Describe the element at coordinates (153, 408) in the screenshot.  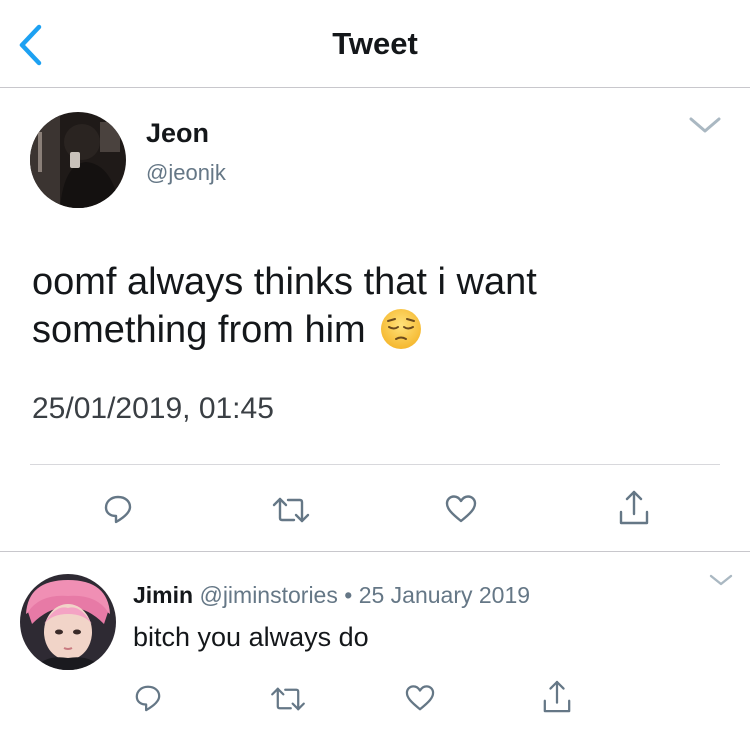
I see `tweet-timestamp: 25/01/2019, 01:45` at that location.